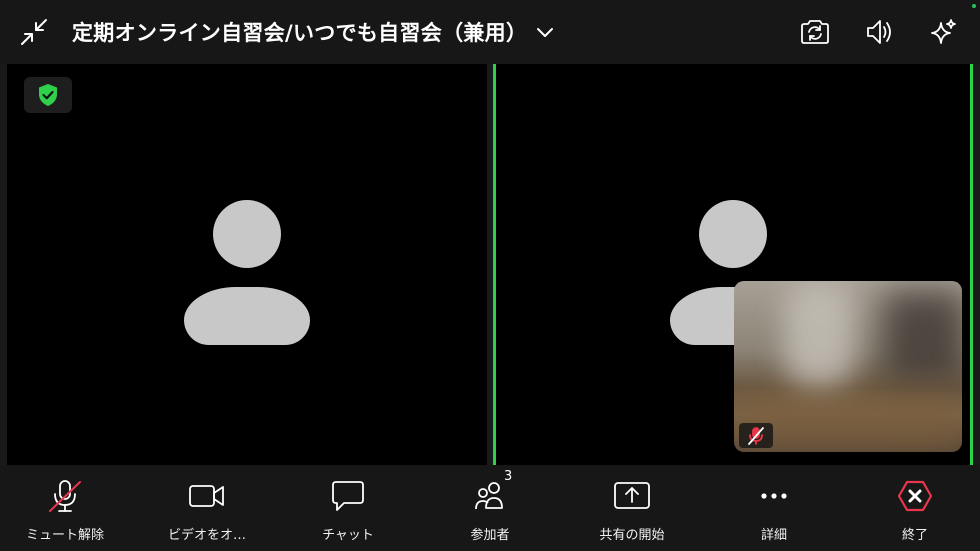 This screenshot has height=551, width=980. I want to click on end-label: 終了, so click(914, 535).